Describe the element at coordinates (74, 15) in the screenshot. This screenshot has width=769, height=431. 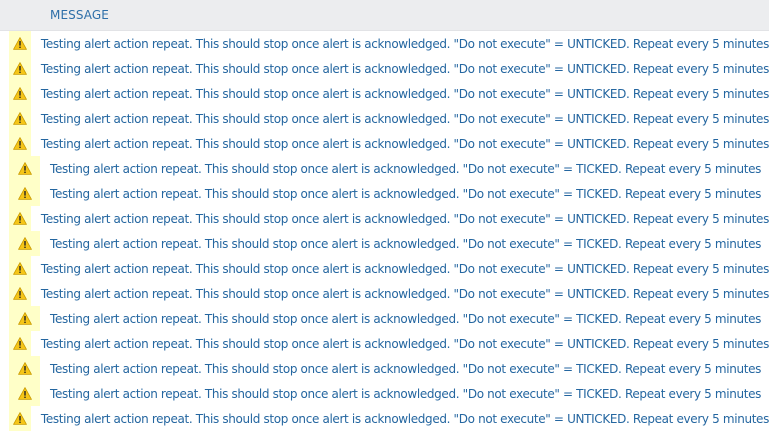
I see `message-column-header: MESSAGE` at that location.